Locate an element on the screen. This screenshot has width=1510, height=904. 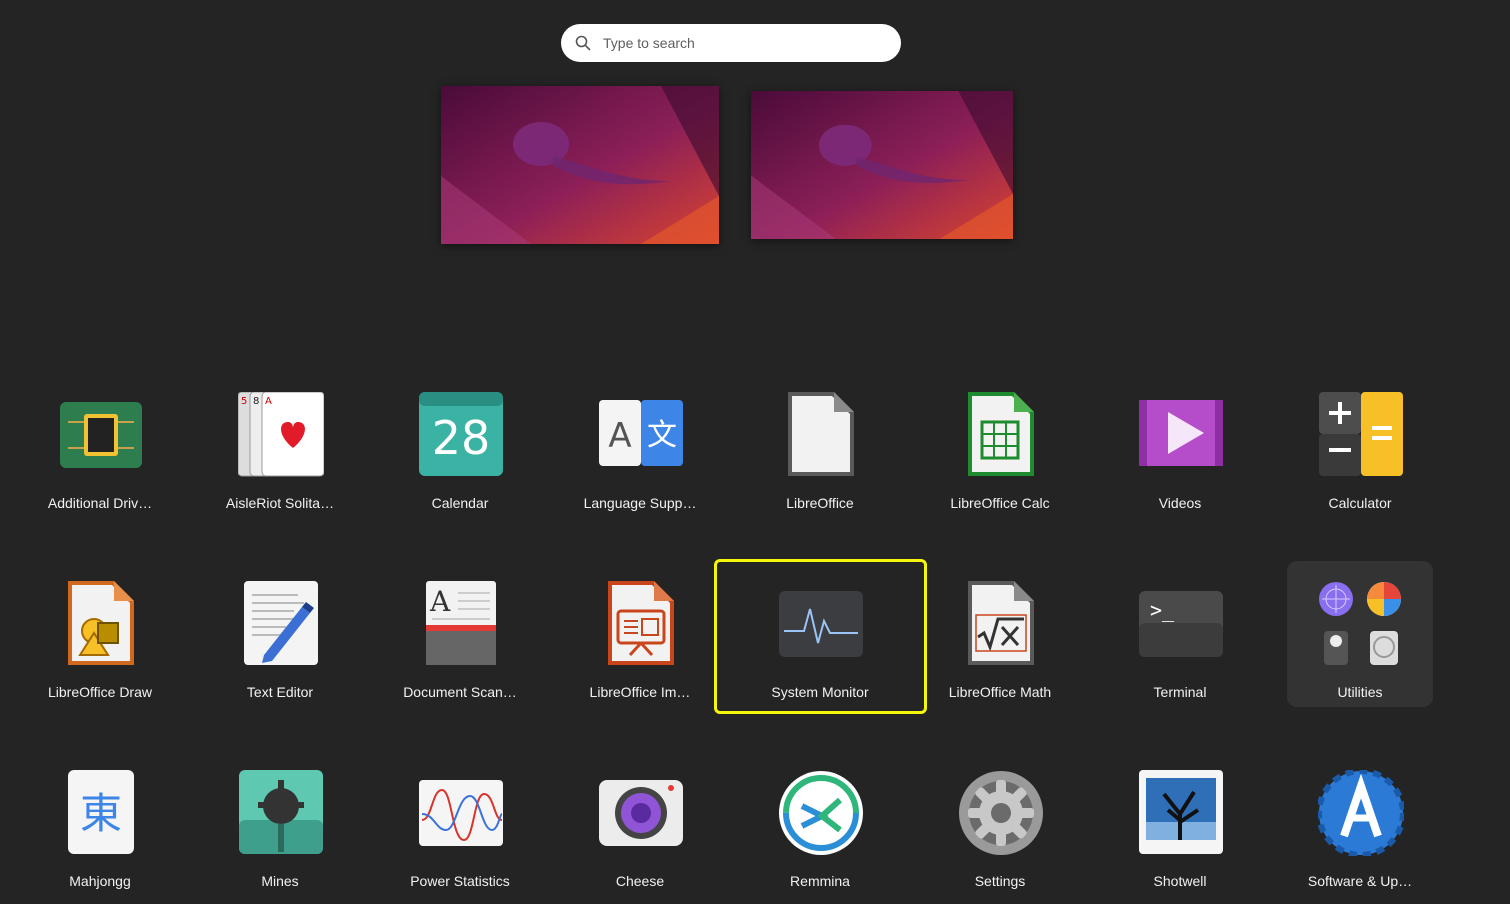
app-power-statistics: Power Statistics is located at coordinates (460, 829).